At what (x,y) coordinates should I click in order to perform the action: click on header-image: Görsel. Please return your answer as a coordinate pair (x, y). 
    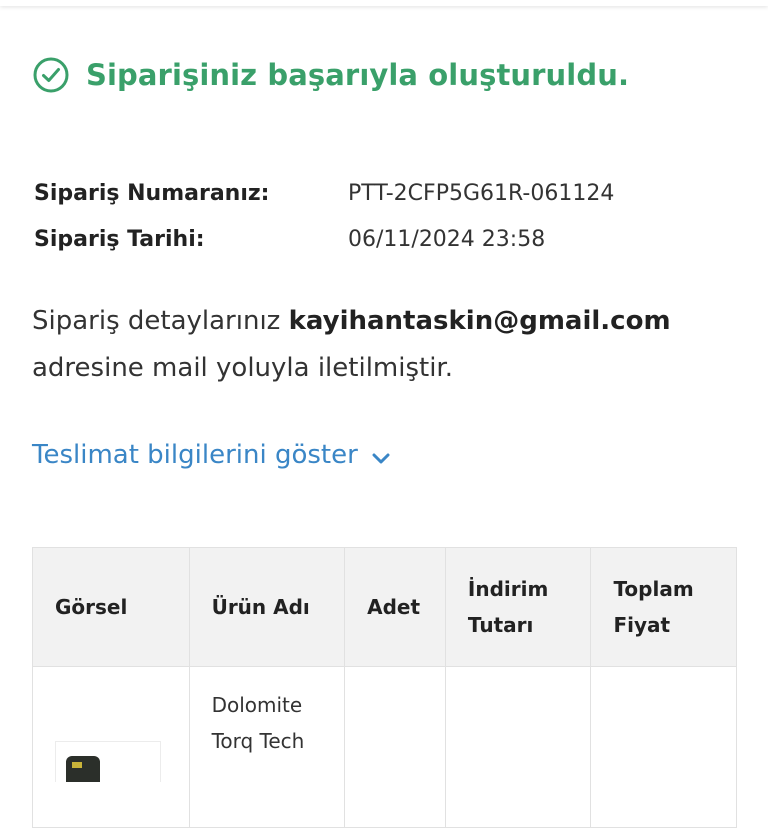
    Looking at the image, I should click on (111, 607).